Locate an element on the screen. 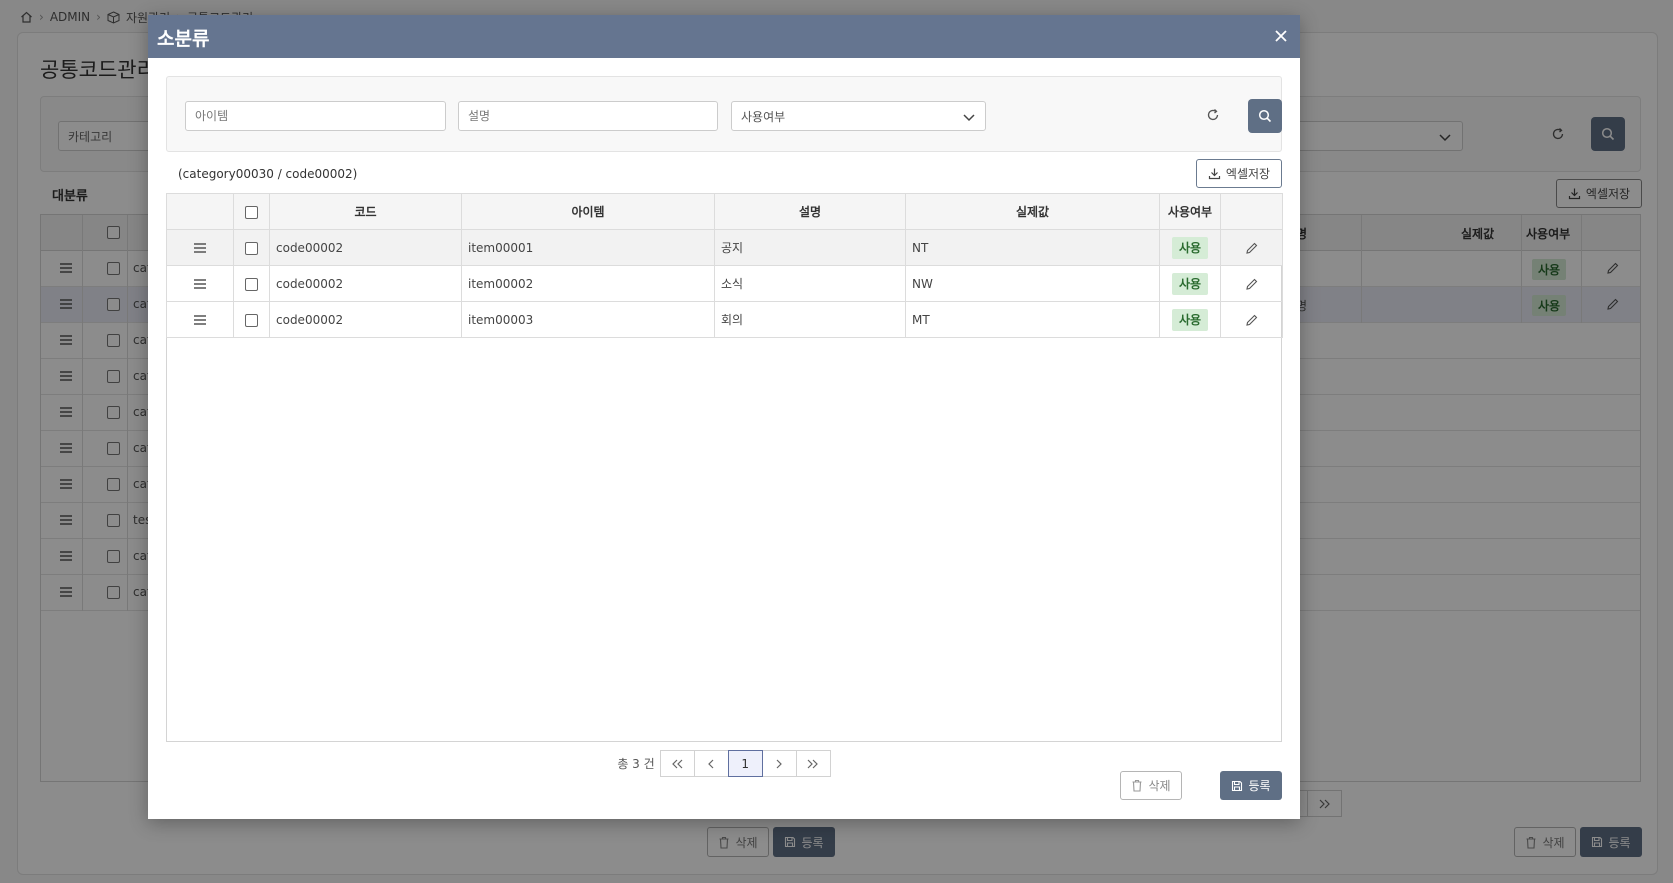 The height and width of the screenshot is (883, 1673). download-icon is located at coordinates (1214, 174).